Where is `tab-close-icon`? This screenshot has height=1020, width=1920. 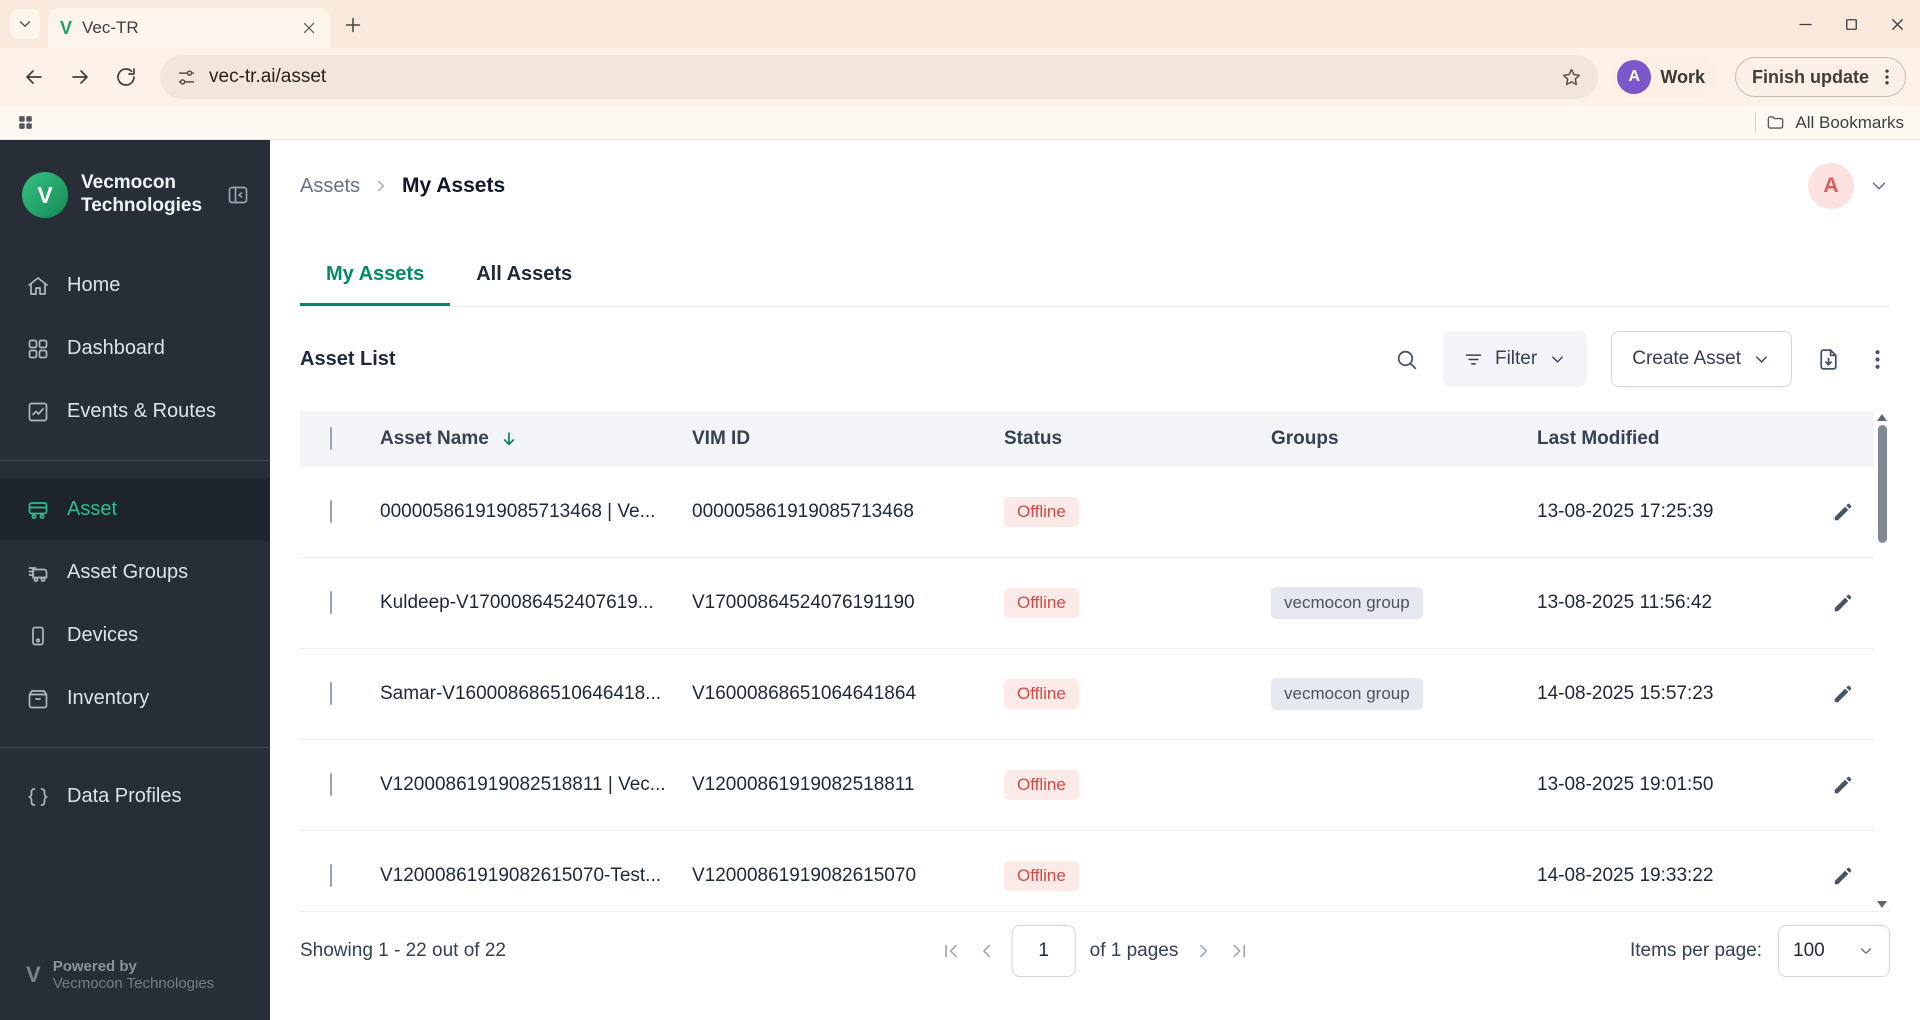
tab-close-icon is located at coordinates (309, 28).